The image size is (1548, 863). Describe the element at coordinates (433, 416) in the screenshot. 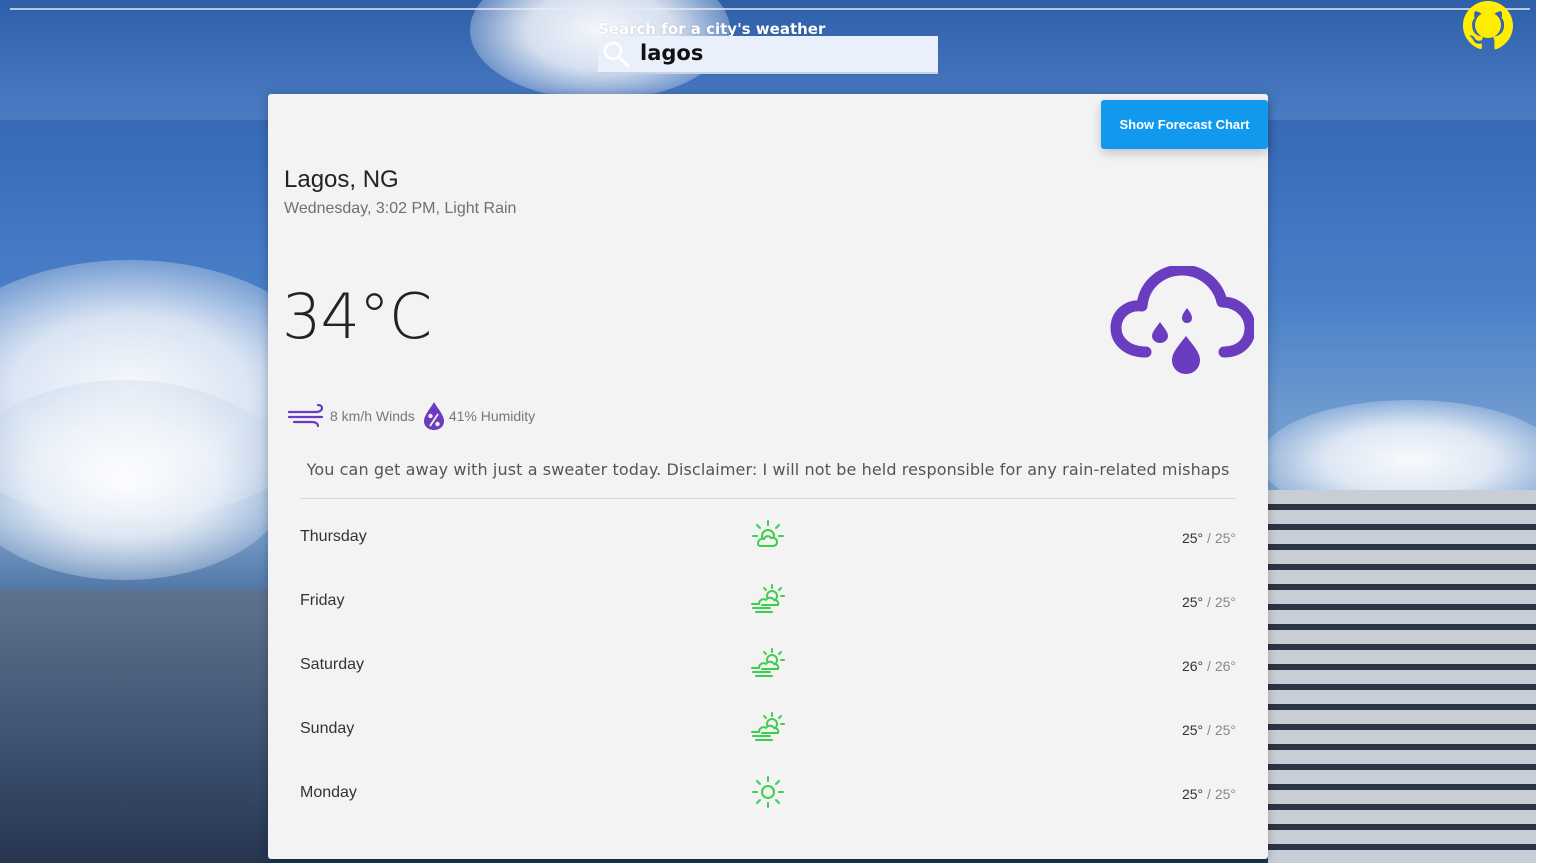

I see `humidity-icon` at that location.